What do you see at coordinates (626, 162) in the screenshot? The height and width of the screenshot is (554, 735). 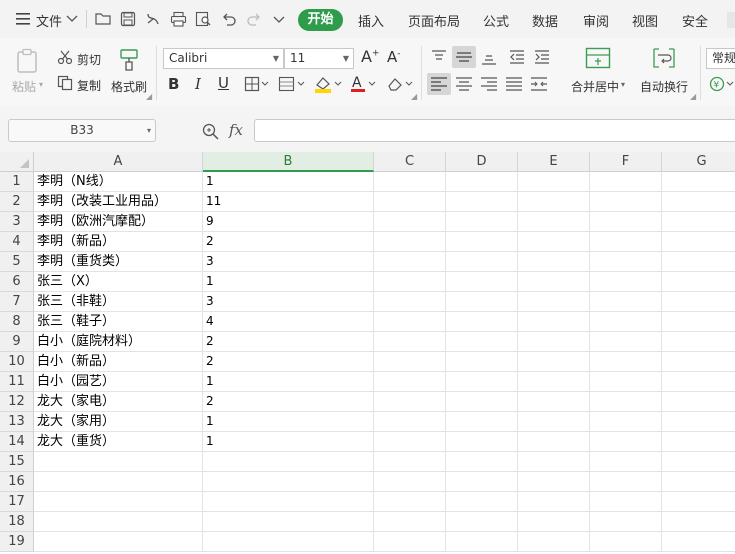 I see `column-header-f: F` at bounding box center [626, 162].